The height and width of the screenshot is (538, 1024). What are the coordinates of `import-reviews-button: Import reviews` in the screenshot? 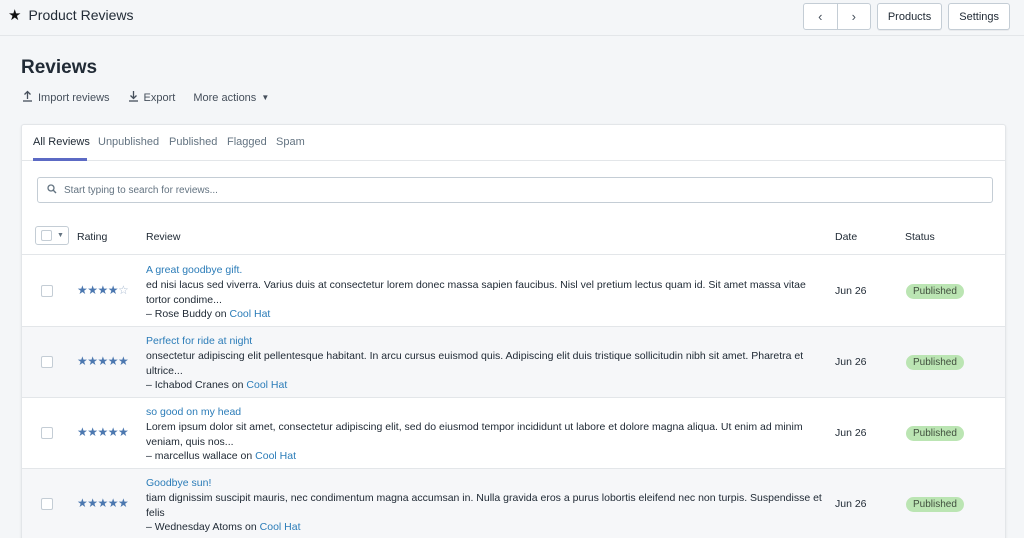 It's located at (66, 97).